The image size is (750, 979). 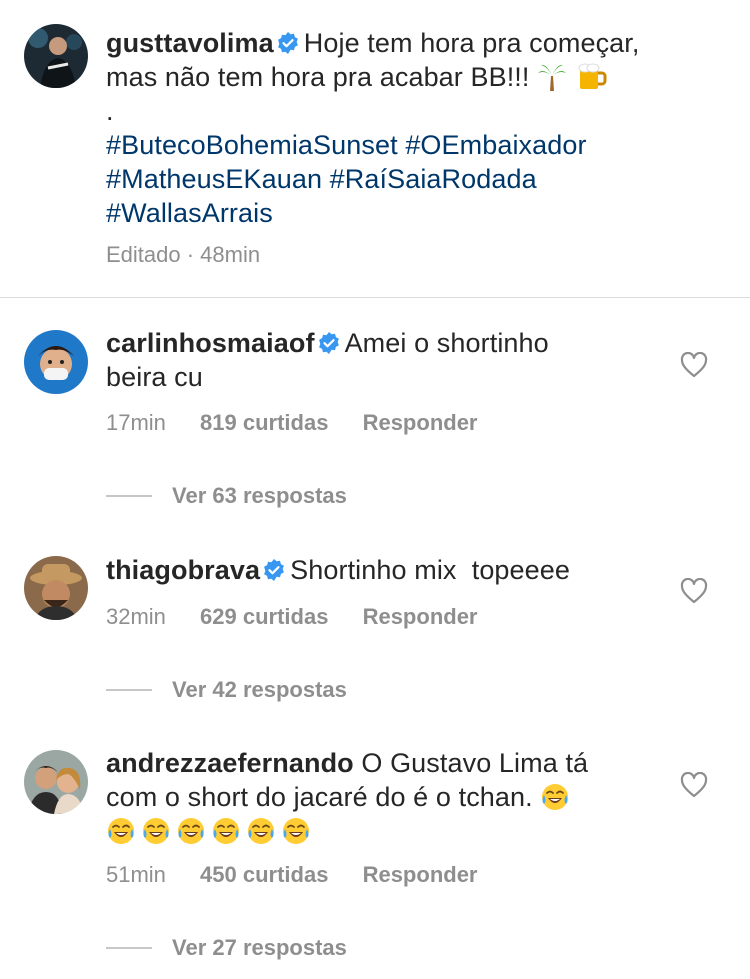 I want to click on comment-line-1: Amei o shortinho, so click(x=446, y=343).